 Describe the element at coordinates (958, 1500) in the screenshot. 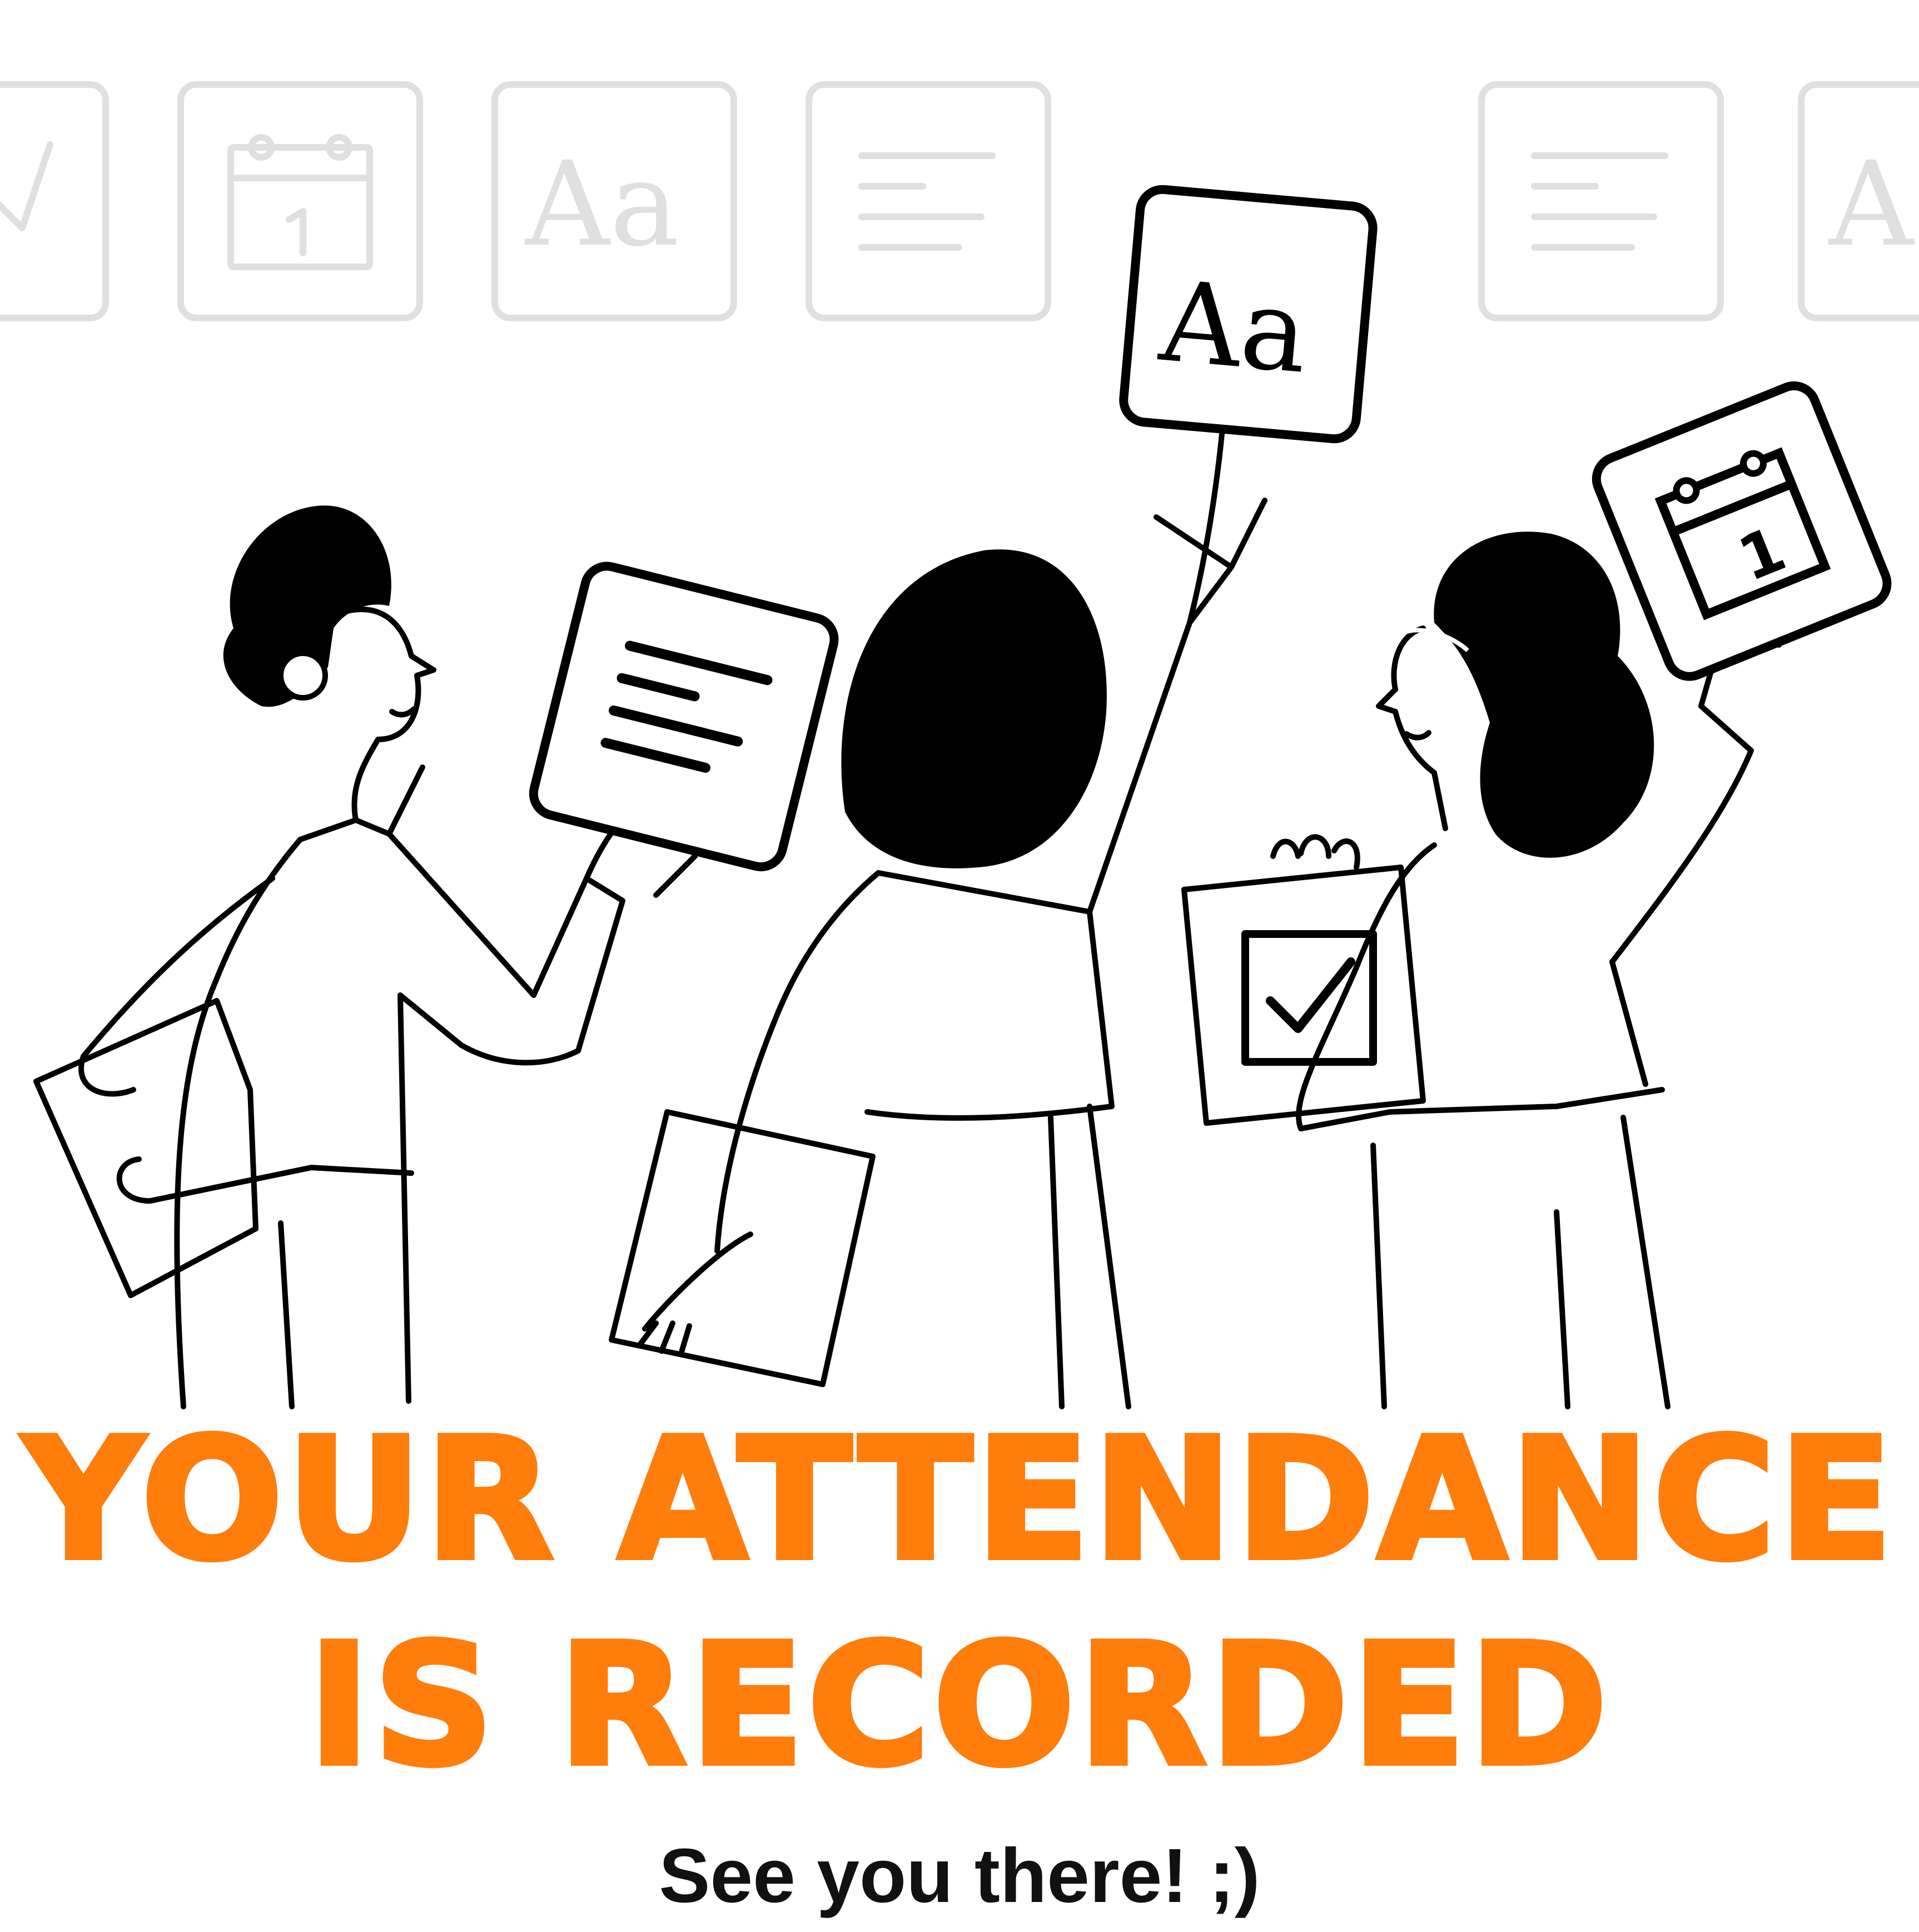

I see `headline-line-1: YOUR ATTENDANCE` at that location.